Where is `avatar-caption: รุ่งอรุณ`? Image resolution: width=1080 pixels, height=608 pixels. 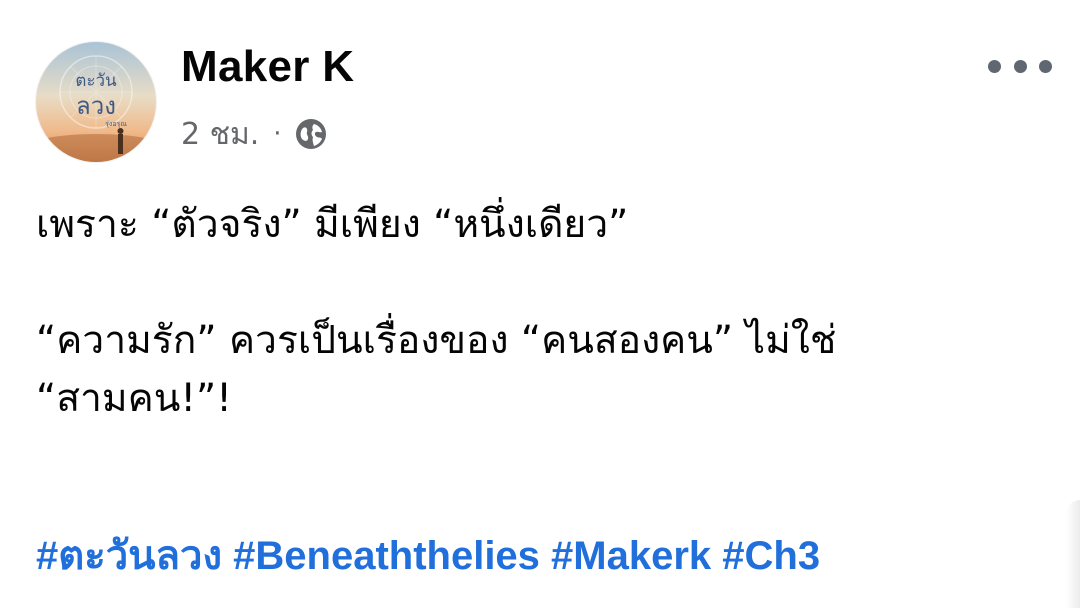 avatar-caption: รุ่งอรุณ is located at coordinates (116, 124).